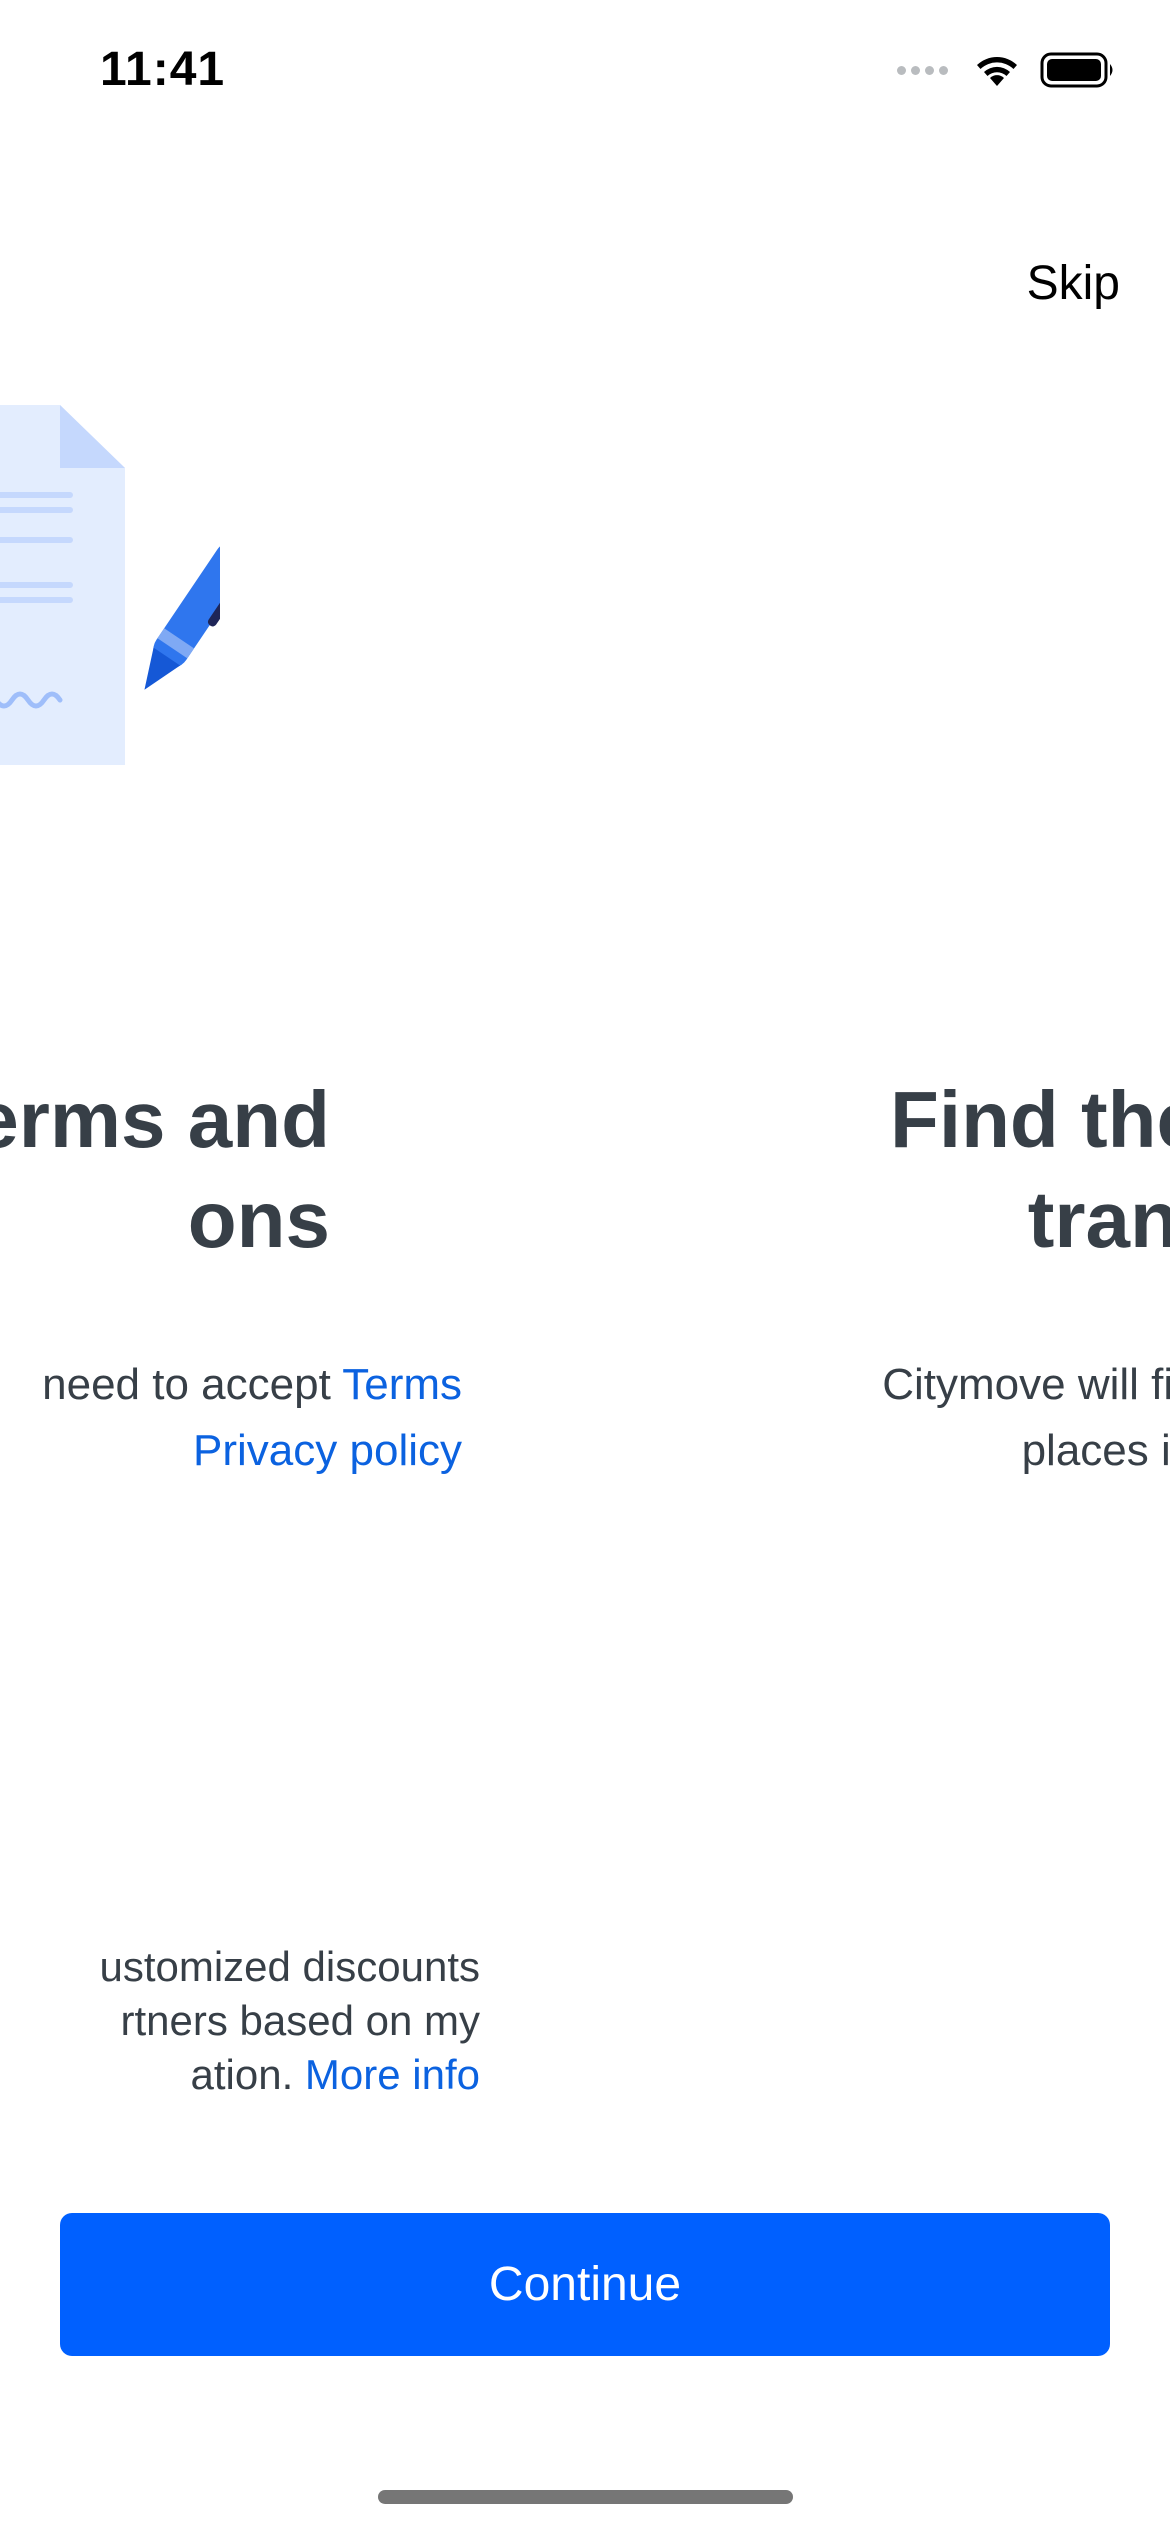 This screenshot has width=1170, height=2532. Describe the element at coordinates (402, 1384) in the screenshot. I see `terms-link: Terms` at that location.